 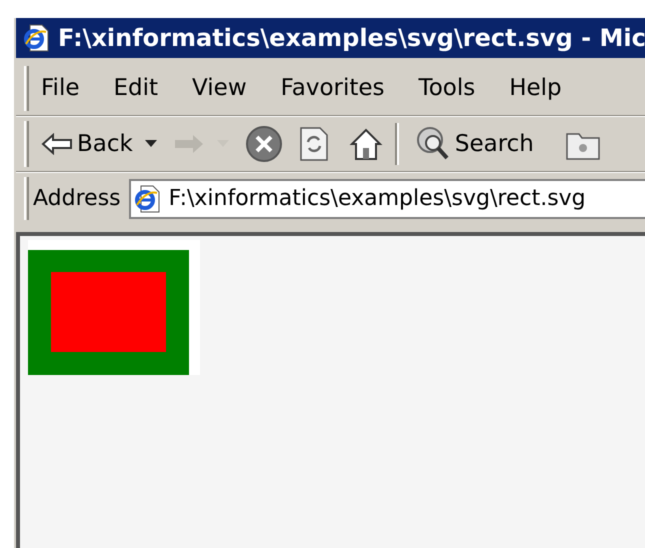 I want to click on menu-item: File, so click(x=60, y=88).